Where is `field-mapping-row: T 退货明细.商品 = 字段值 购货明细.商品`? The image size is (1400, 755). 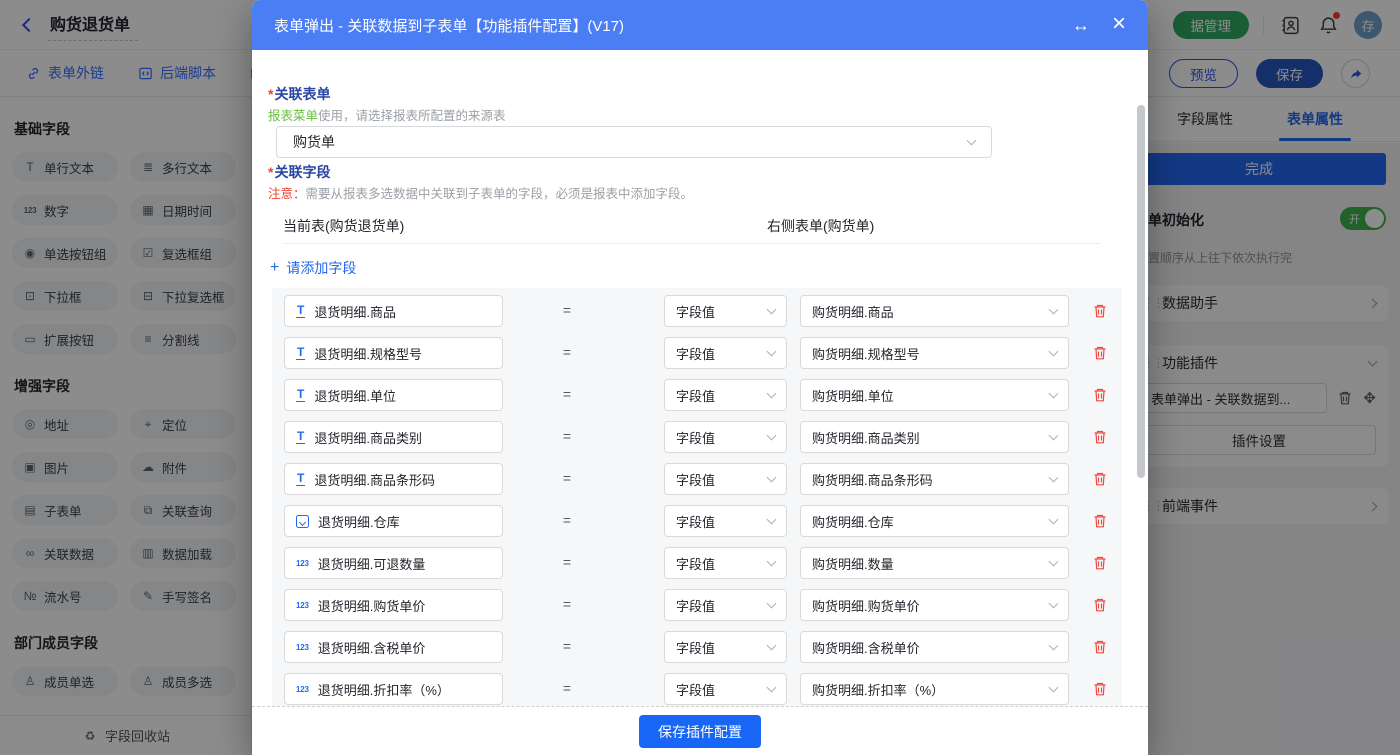
field-mapping-row: T 退货明细.商品 = 字段值 购货明细.商品 is located at coordinates (697, 311).